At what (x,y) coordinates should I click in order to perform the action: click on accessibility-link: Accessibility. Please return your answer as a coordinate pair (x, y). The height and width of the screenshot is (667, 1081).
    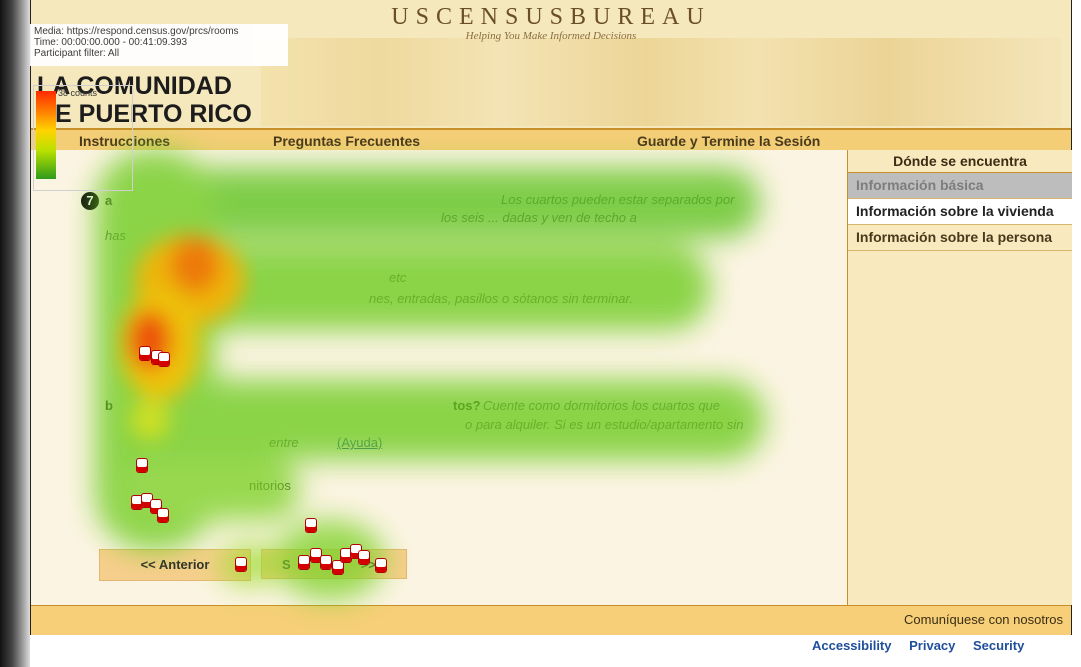
    Looking at the image, I should click on (852, 645).